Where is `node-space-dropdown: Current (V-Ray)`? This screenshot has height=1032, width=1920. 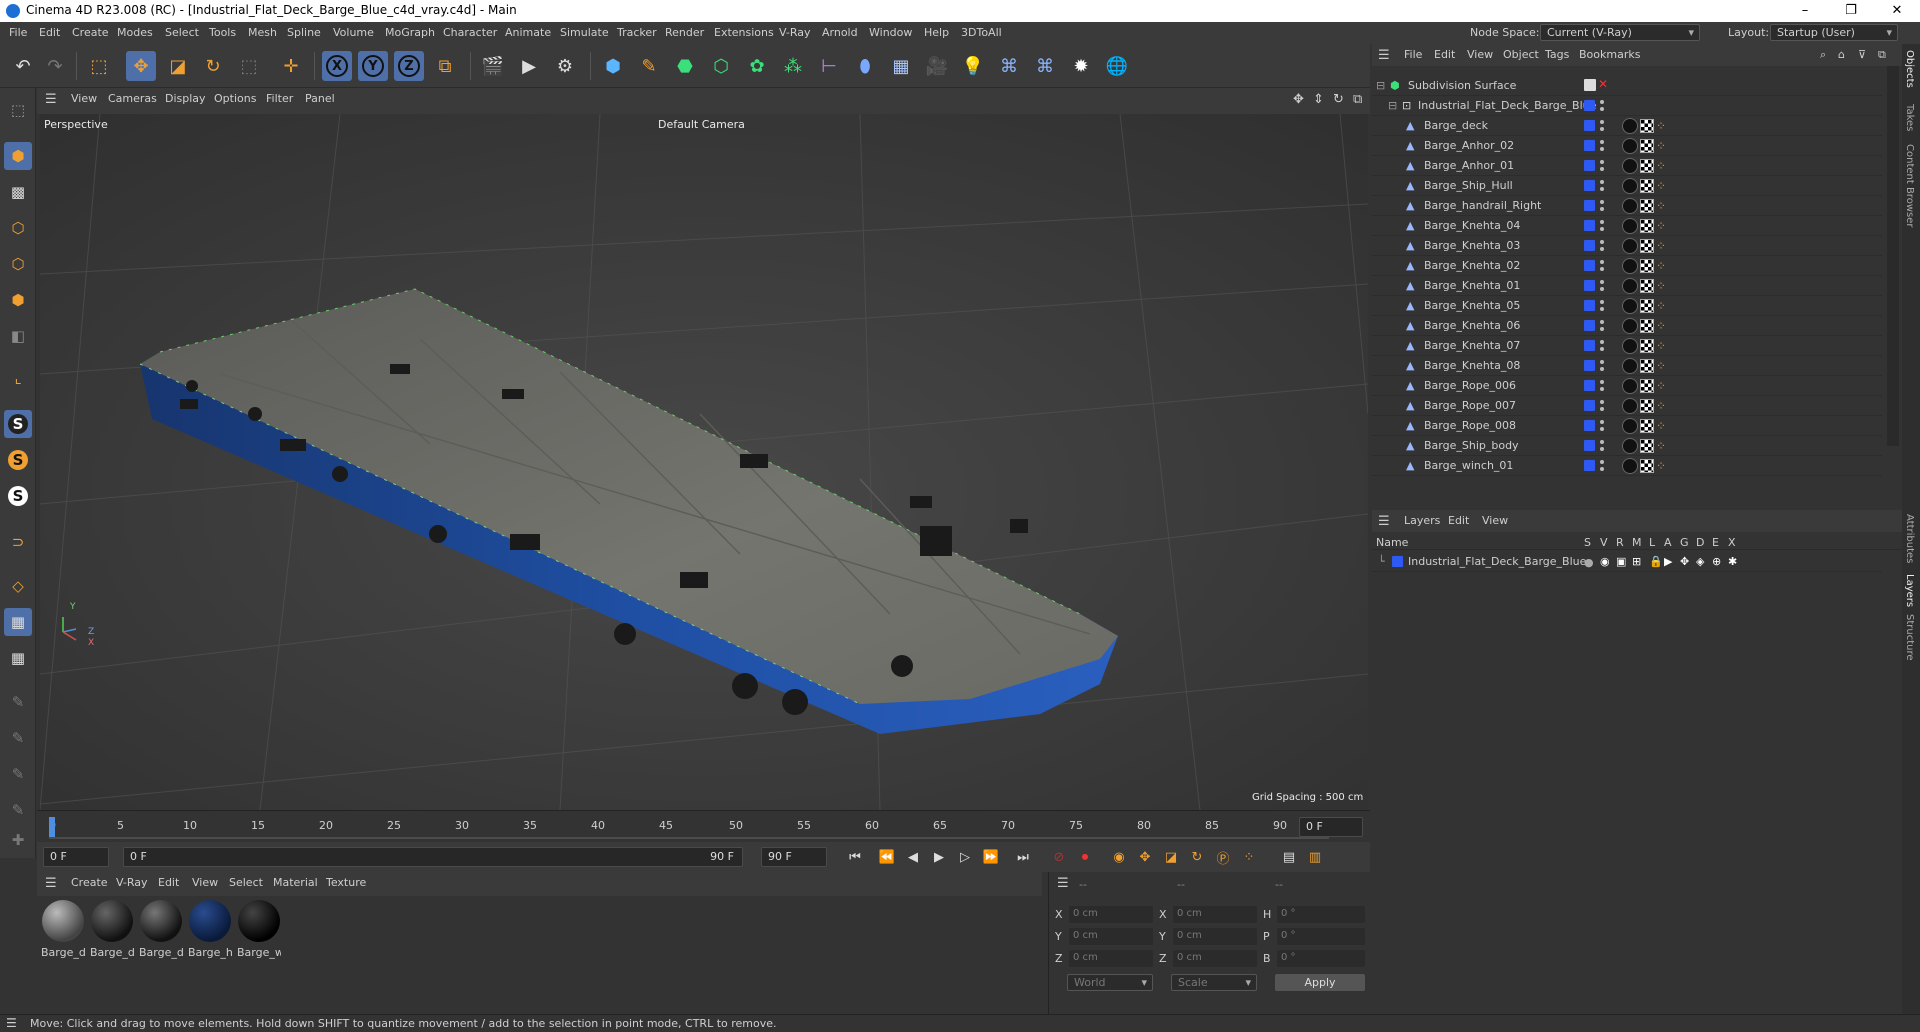
node-space-dropdown: Current (V-Ray) is located at coordinates (1620, 32).